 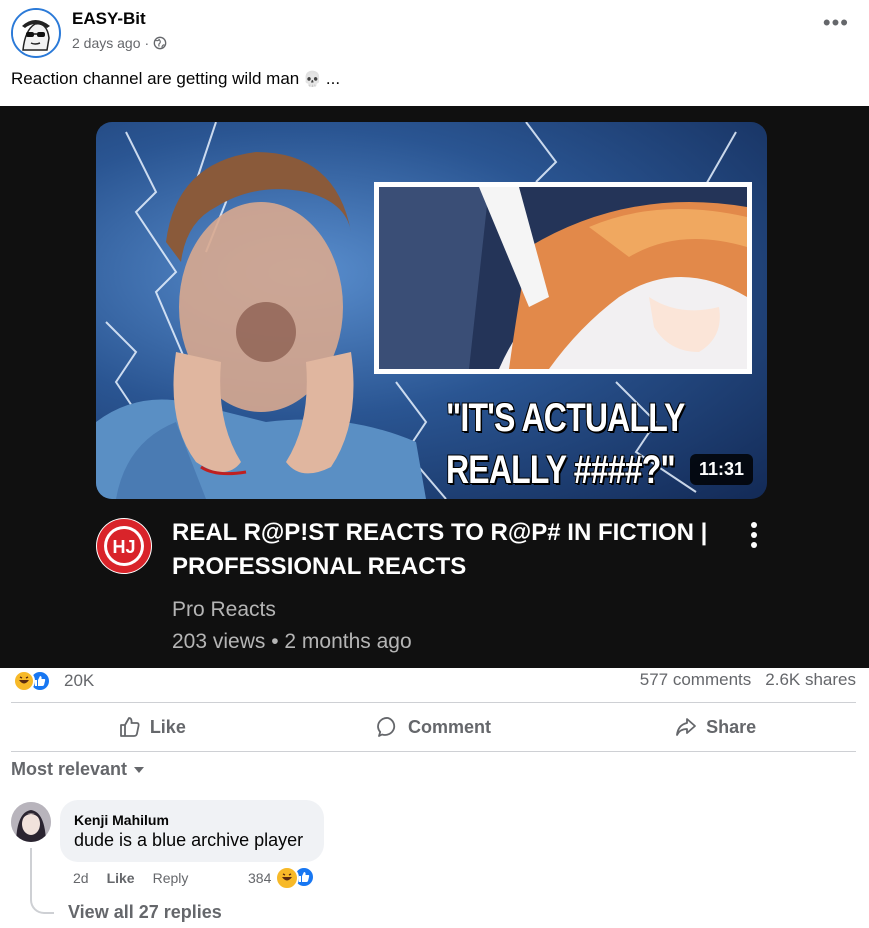 I want to click on more-options-button: •••, so click(x=836, y=23).